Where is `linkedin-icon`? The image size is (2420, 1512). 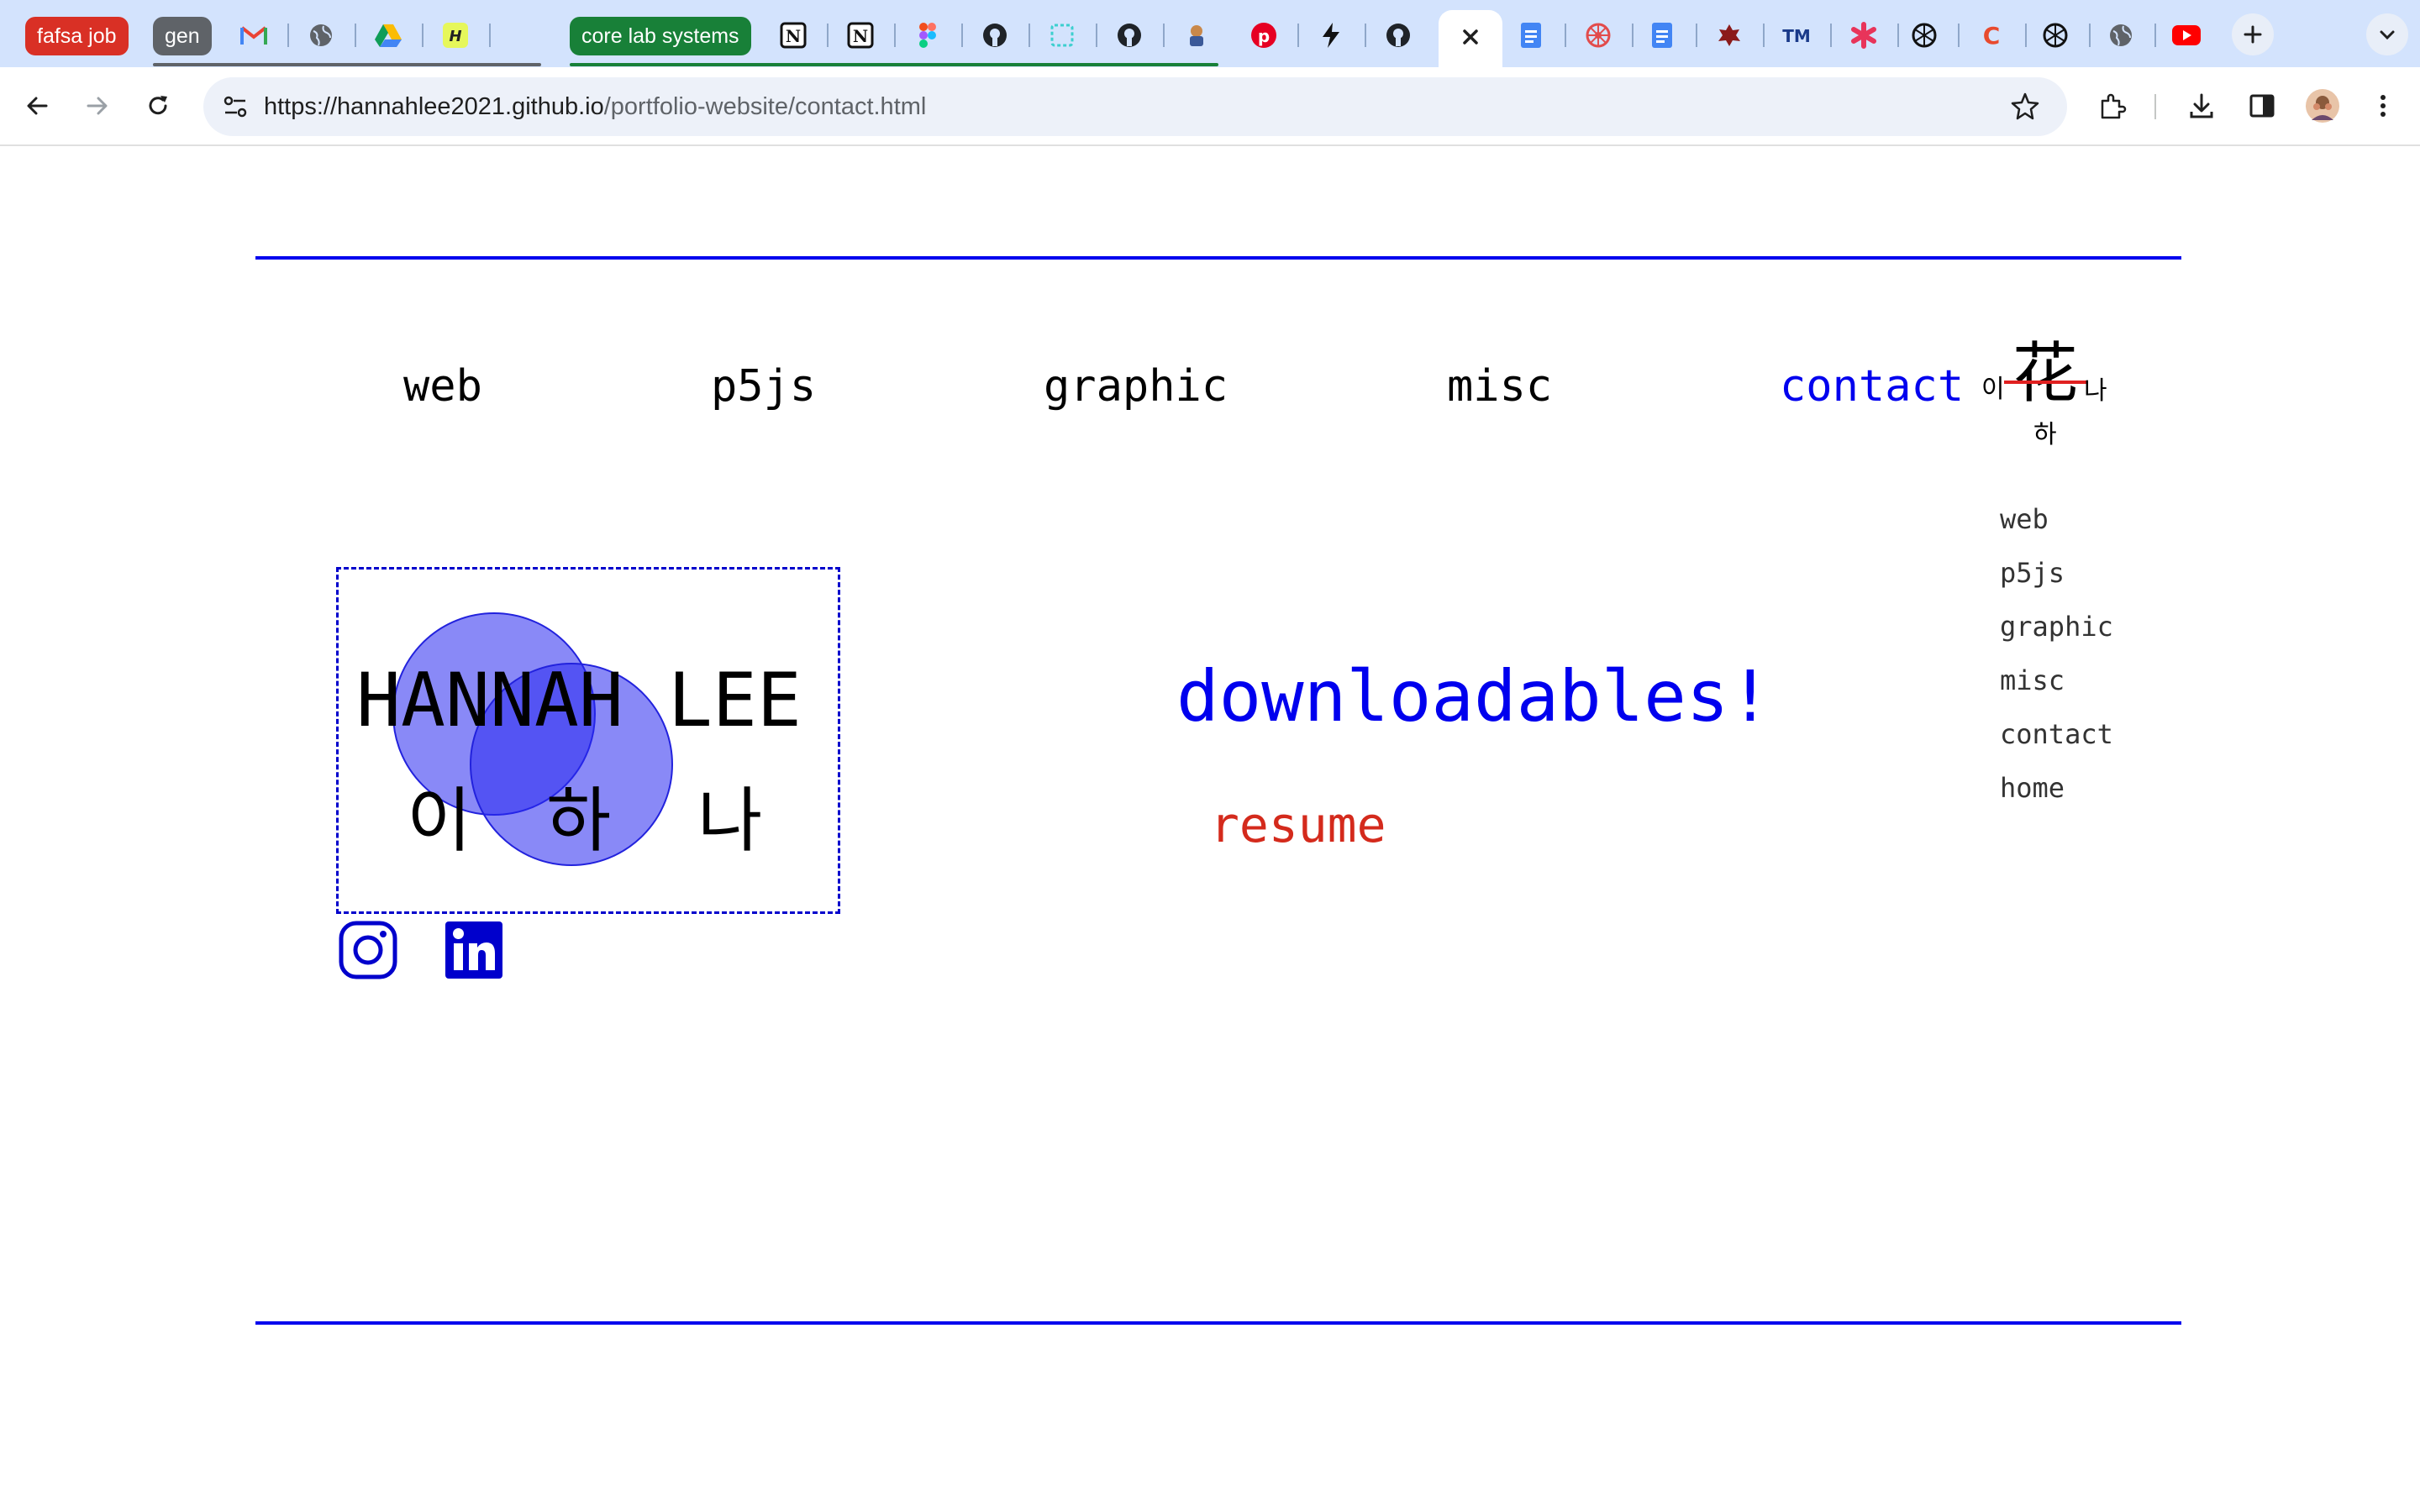 linkedin-icon is located at coordinates (474, 950).